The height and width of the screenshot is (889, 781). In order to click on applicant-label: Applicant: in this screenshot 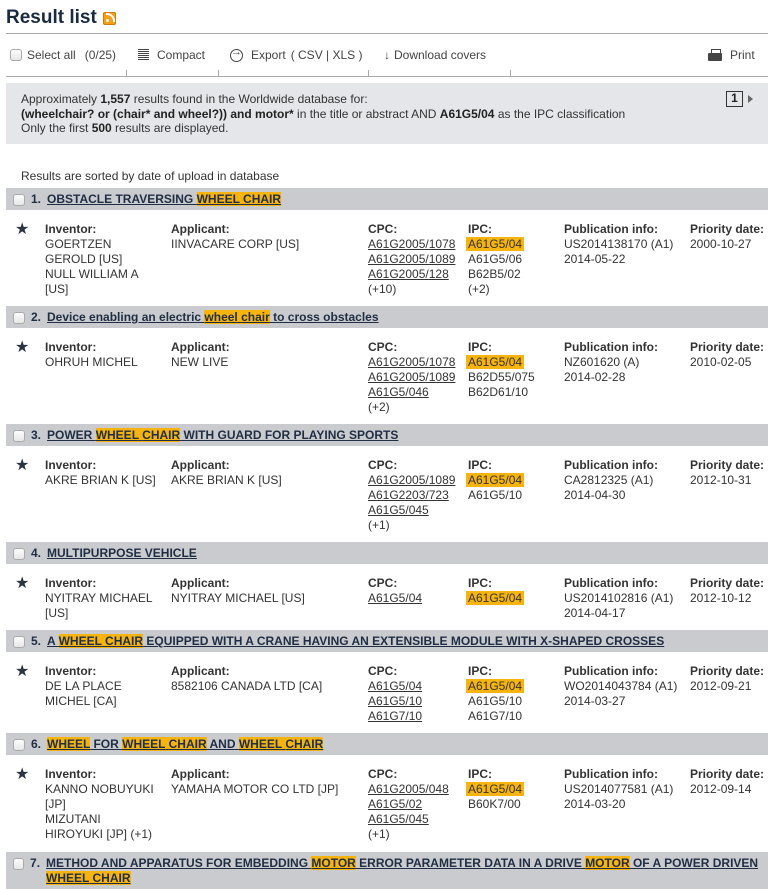, I will do `click(200, 347)`.